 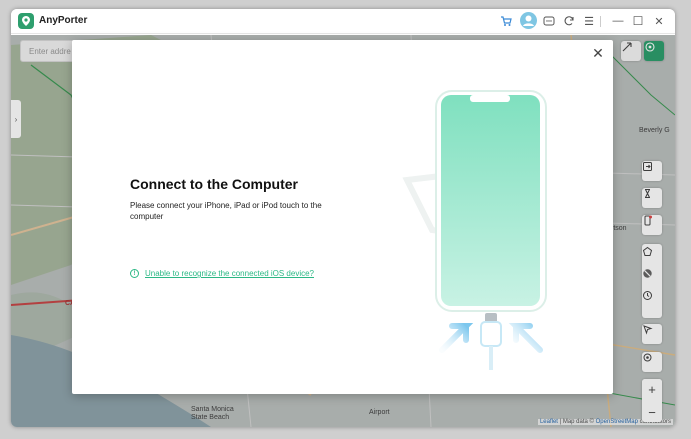 I want to click on chat-icon, so click(x=549, y=21).